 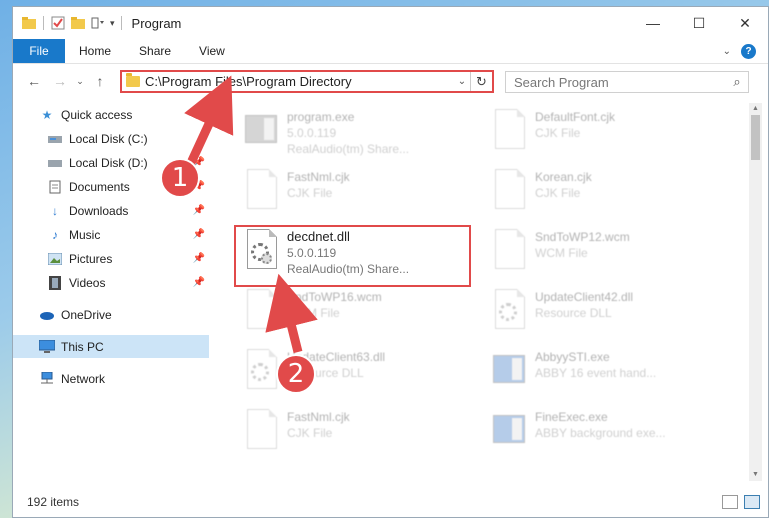 I want to click on tab-view: View, so click(x=212, y=51).